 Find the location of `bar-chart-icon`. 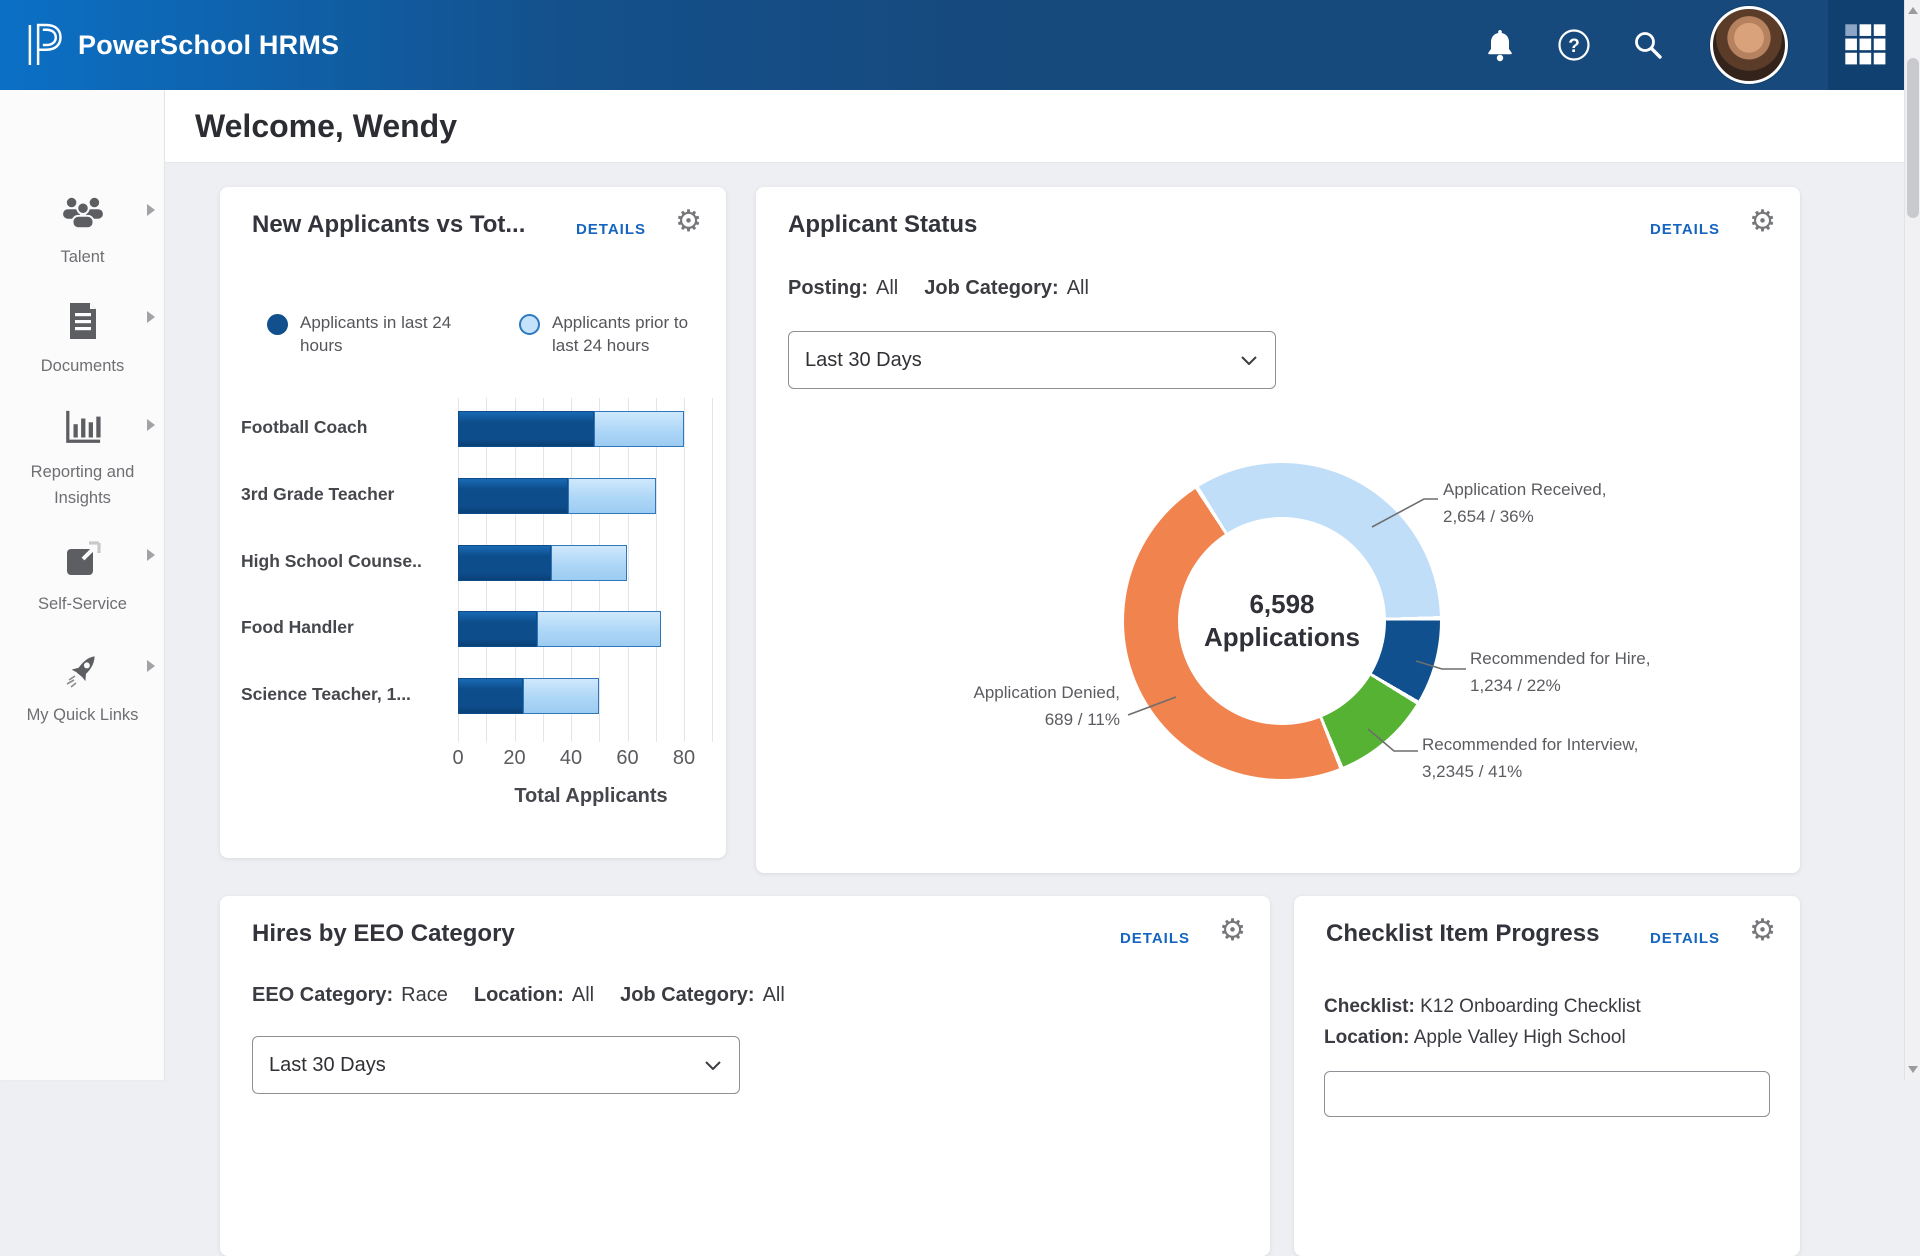

bar-chart-icon is located at coordinates (83, 426).